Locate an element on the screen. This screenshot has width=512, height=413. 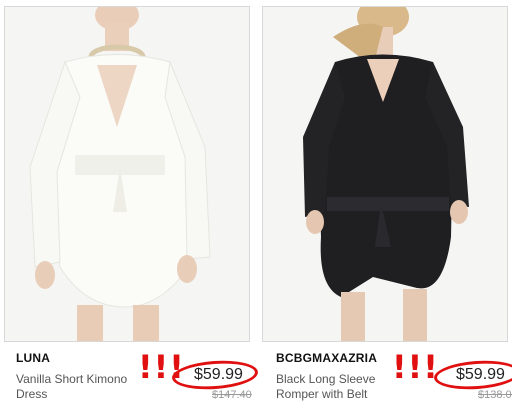
product-brand: LUNA is located at coordinates (33, 358).